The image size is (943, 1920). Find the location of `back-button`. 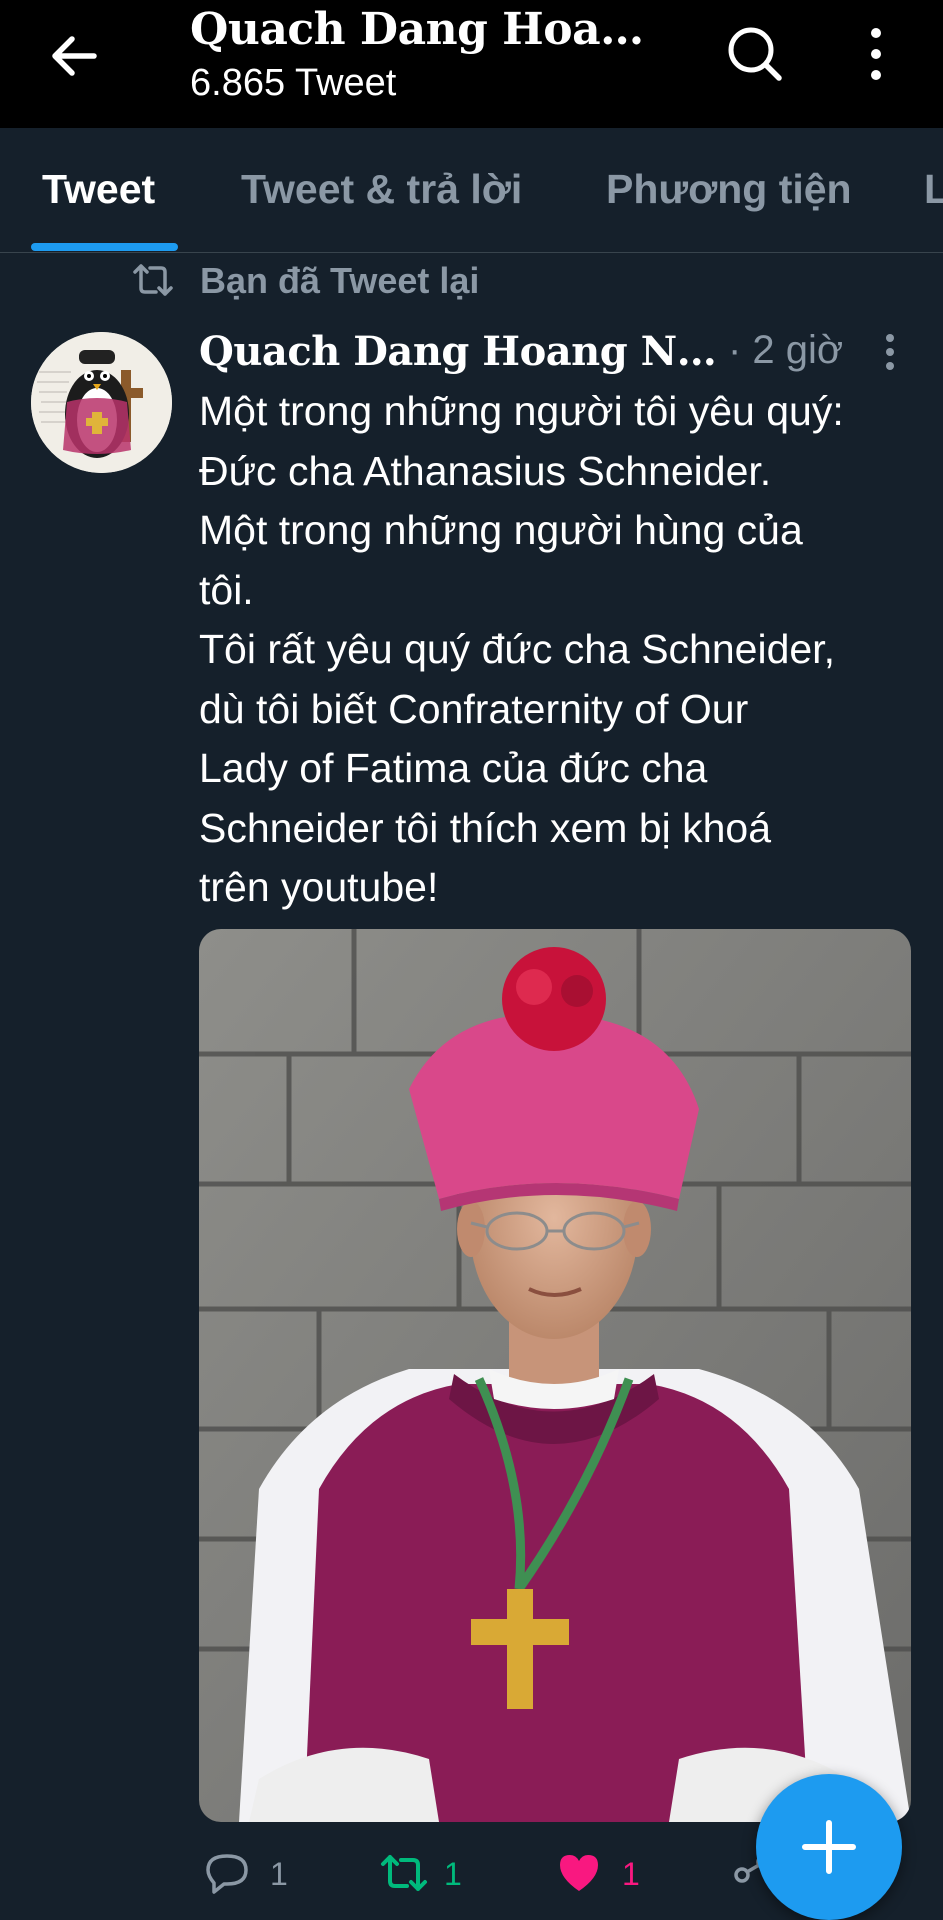

back-button is located at coordinates (74, 56).